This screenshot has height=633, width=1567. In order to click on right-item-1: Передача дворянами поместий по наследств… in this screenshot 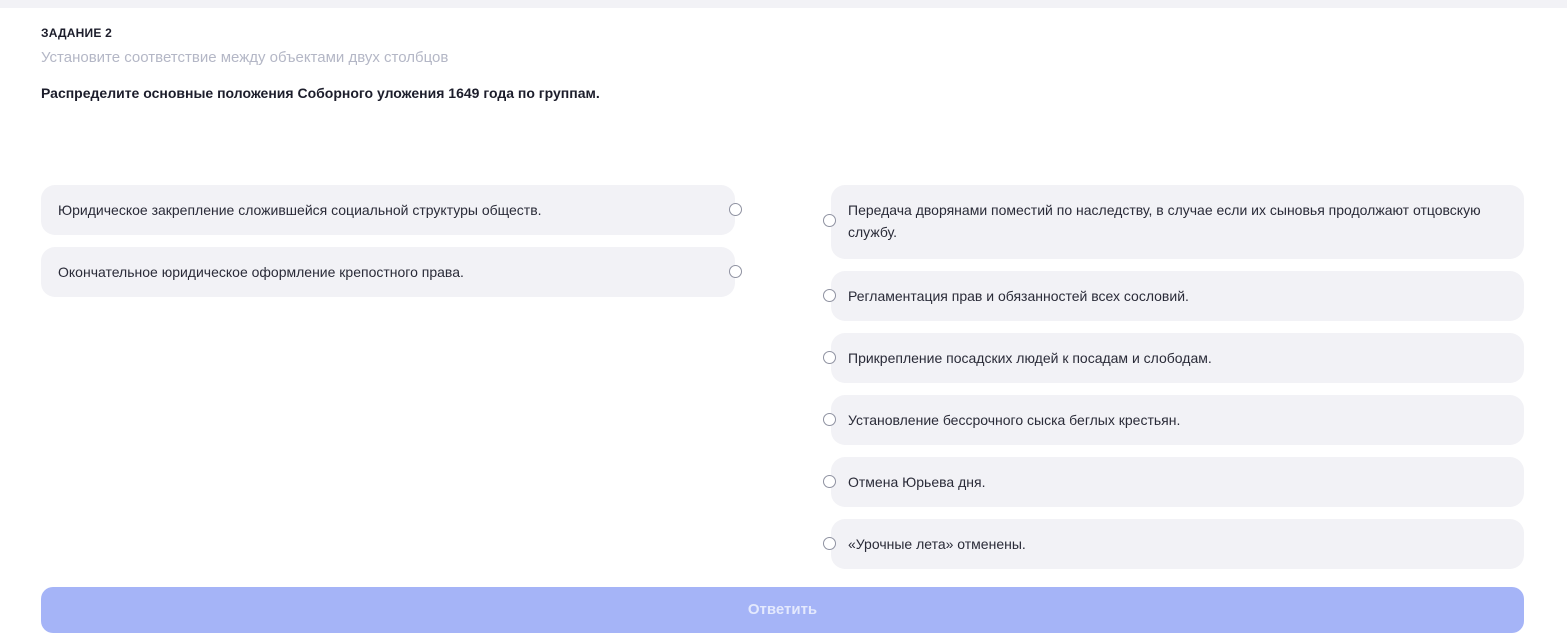, I will do `click(1173, 222)`.